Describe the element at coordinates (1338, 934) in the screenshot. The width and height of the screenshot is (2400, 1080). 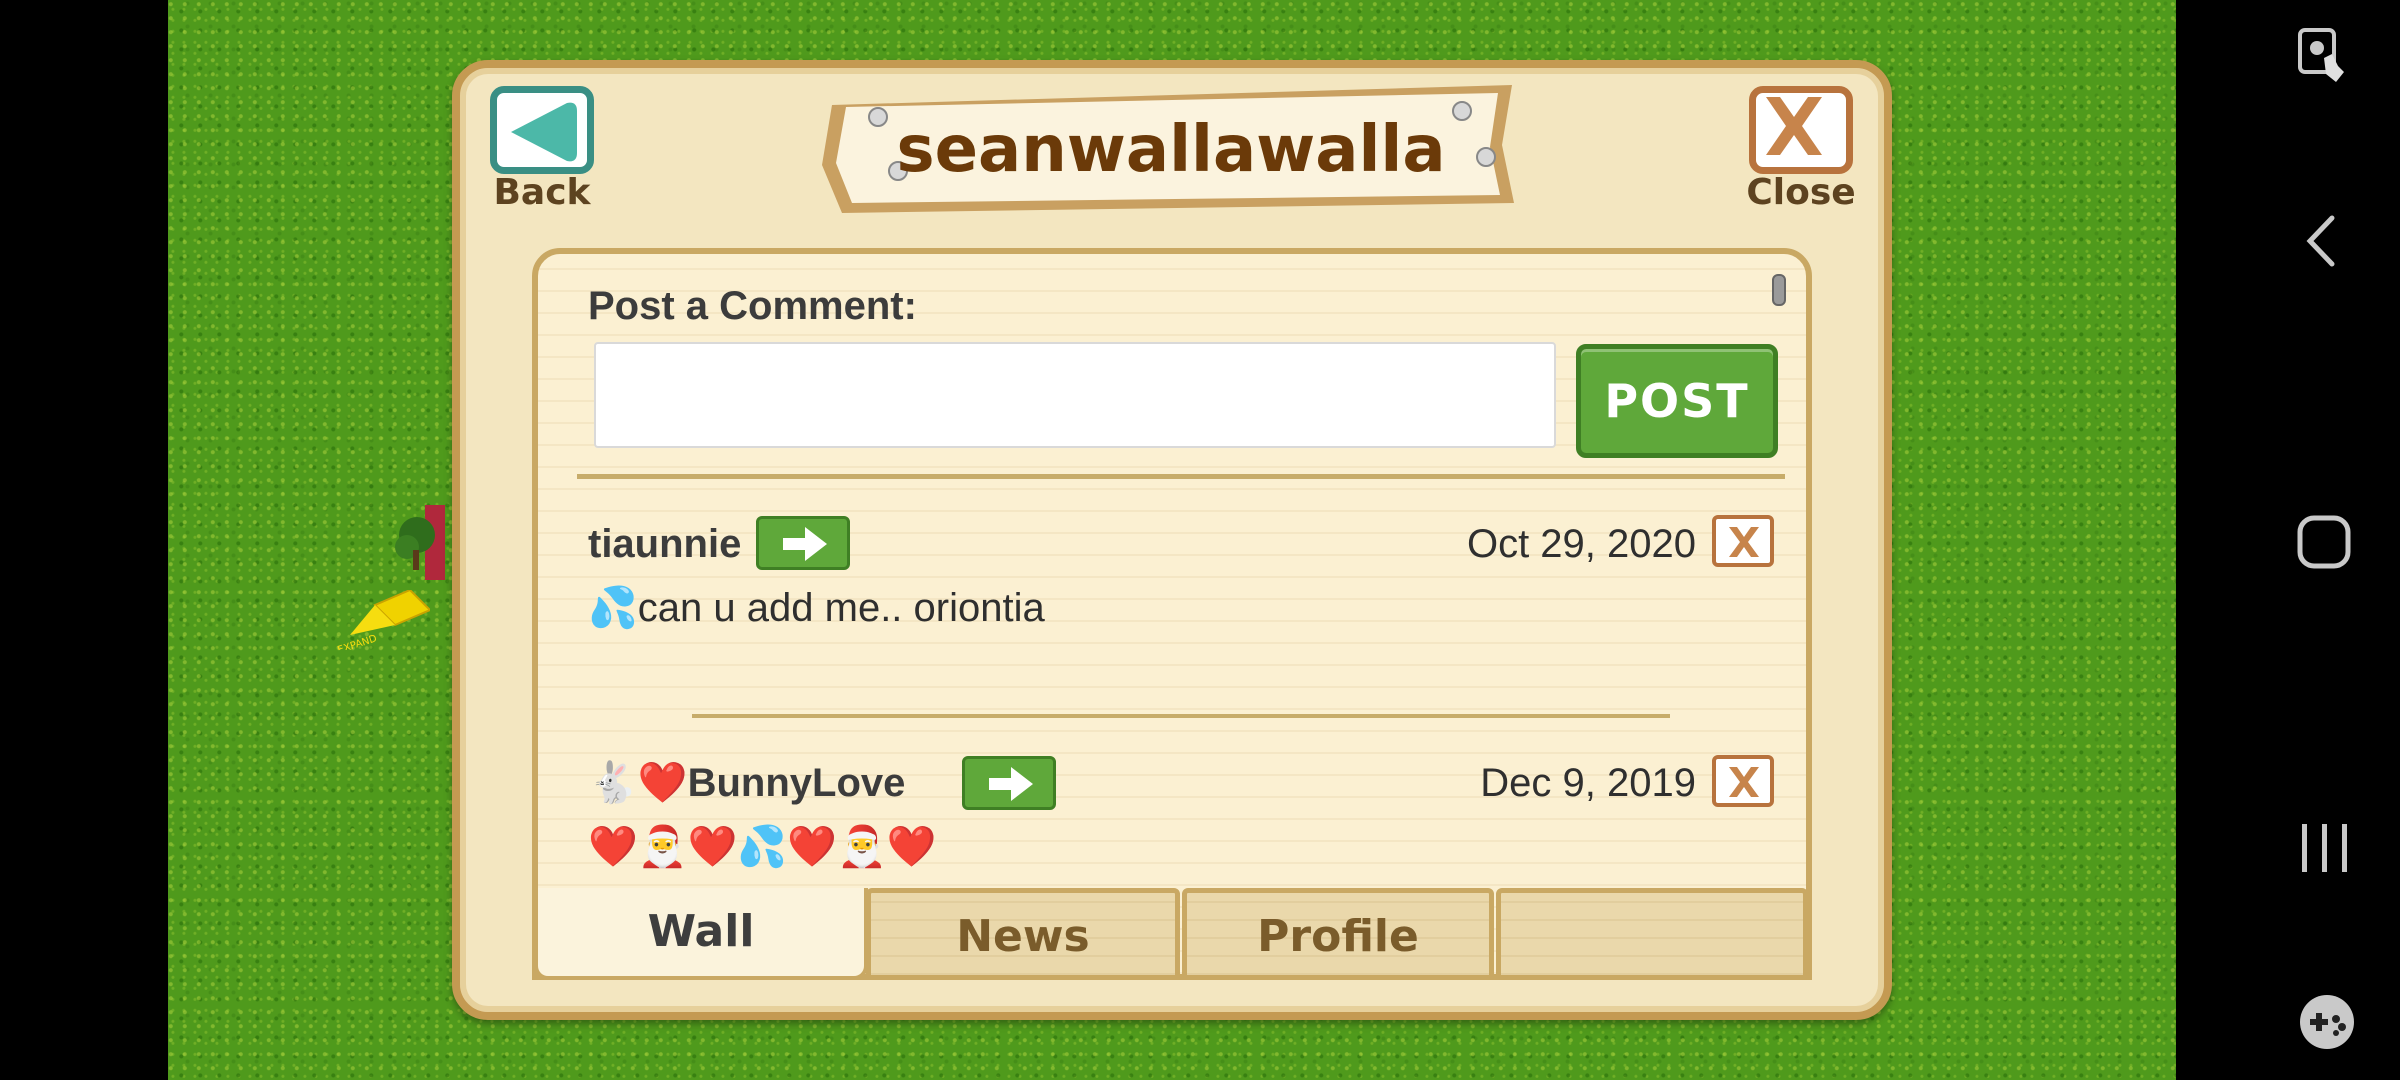
I see `tab-profile: Profile` at that location.